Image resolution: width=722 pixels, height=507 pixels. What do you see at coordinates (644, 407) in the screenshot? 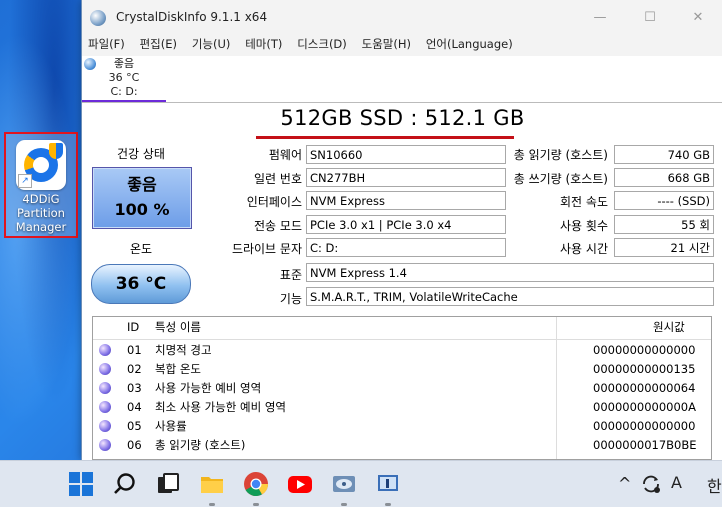
I see `row-raw: 0000000000000A` at bounding box center [644, 407].